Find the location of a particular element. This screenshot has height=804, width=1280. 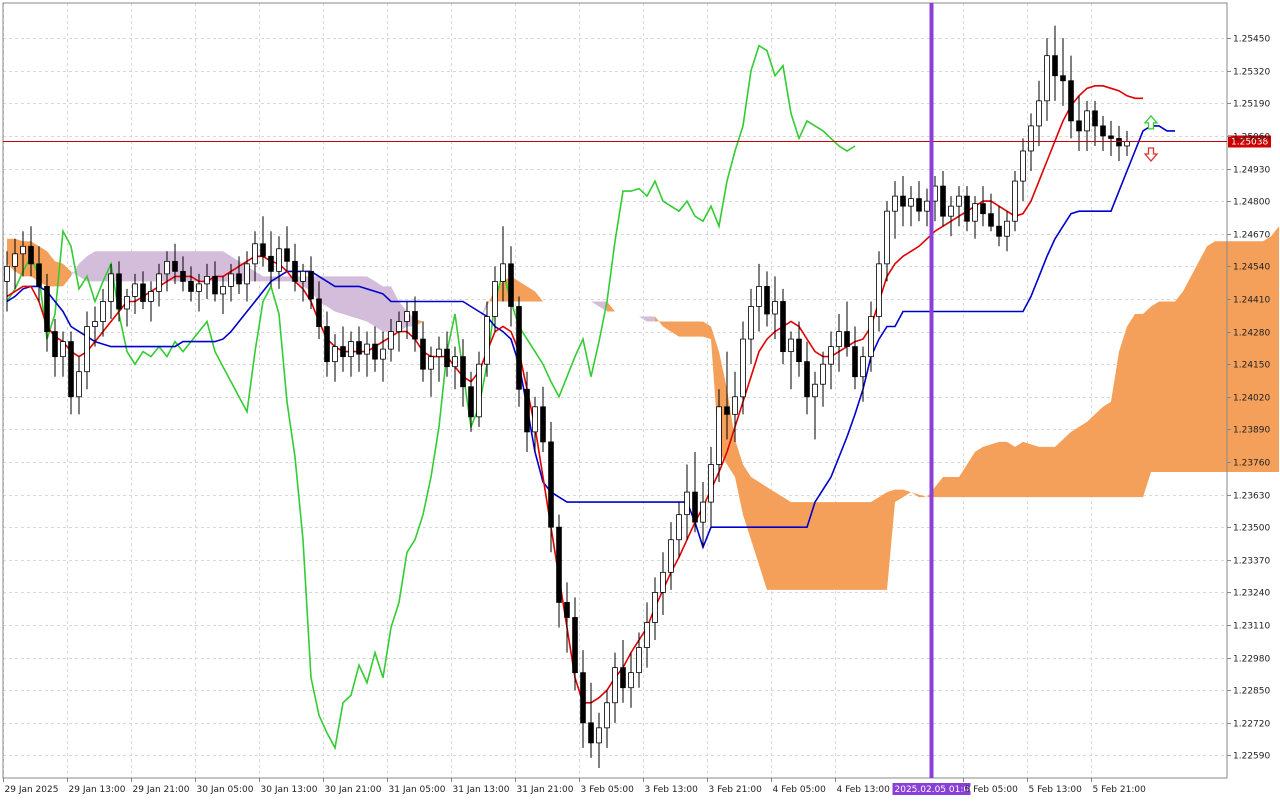

x-tick-label: 3 Feb 13:00 is located at coordinates (672, 790).